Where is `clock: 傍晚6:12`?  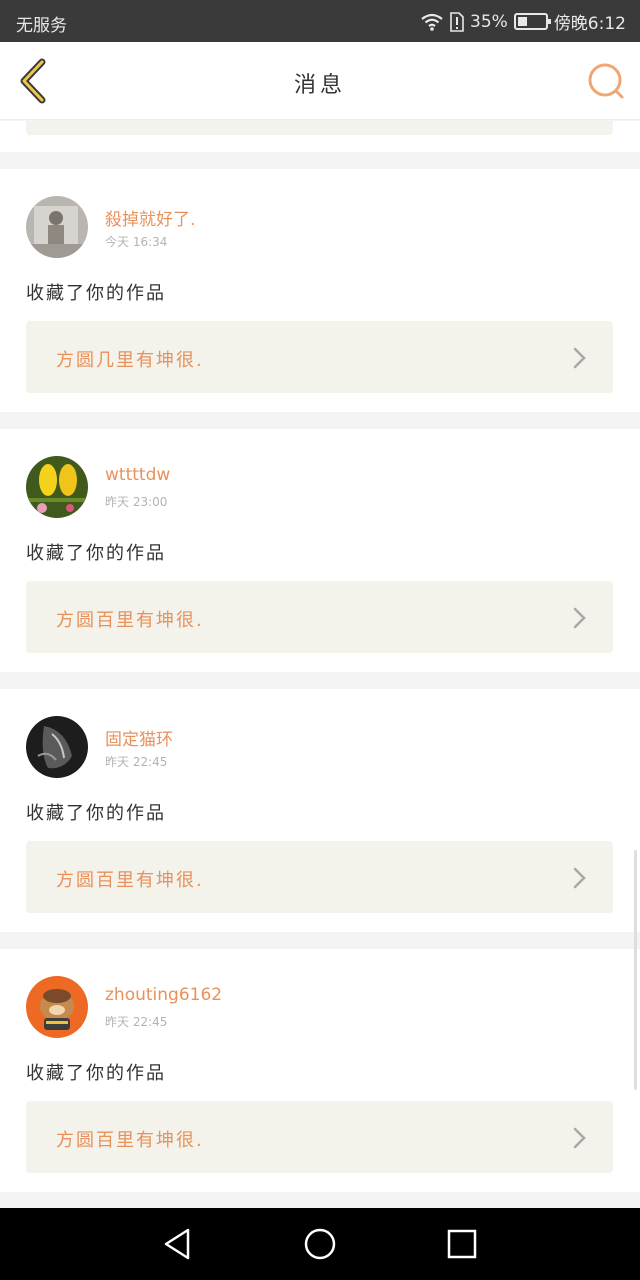
clock: 傍晚6:12 is located at coordinates (589, 24).